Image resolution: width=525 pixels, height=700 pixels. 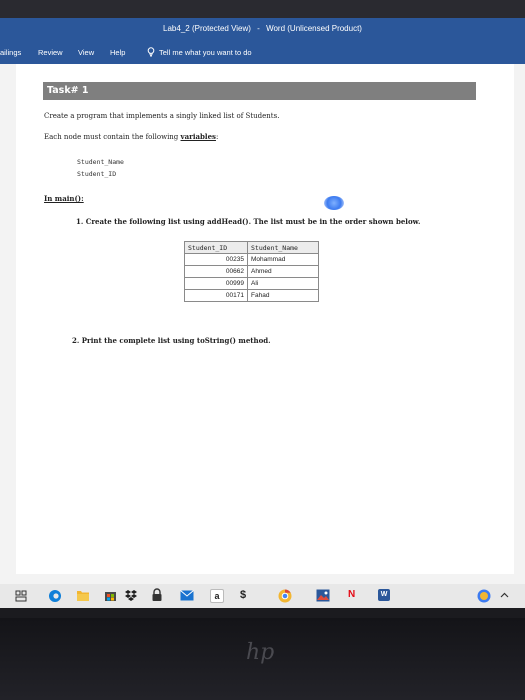 I want to click on document-title: Lab4_2 (Protected View), so click(x=207, y=28).